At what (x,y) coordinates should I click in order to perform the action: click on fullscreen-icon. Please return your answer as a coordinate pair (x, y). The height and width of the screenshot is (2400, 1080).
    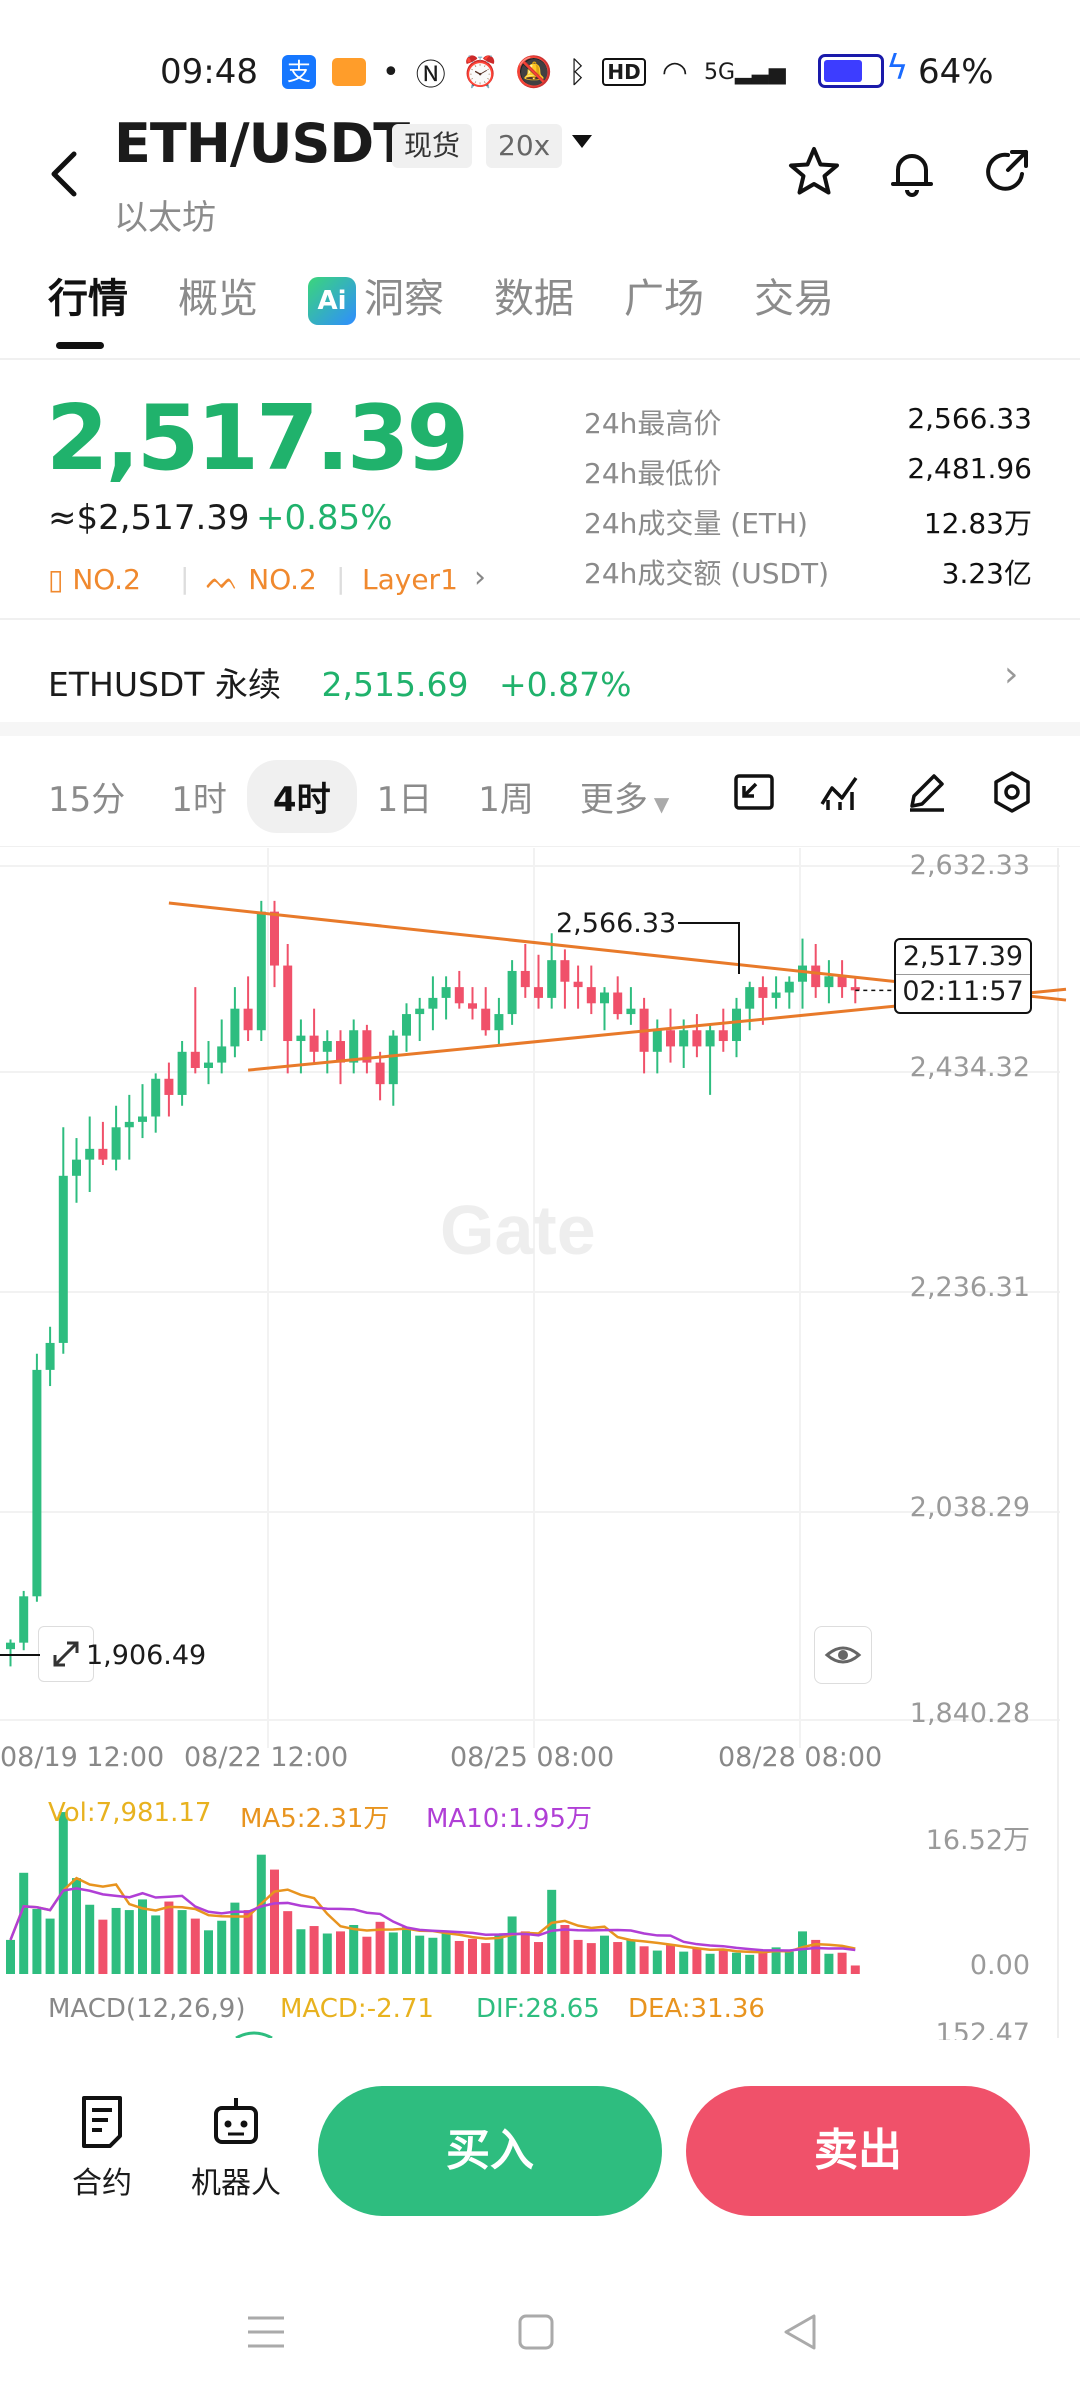
    Looking at the image, I should click on (754, 792).